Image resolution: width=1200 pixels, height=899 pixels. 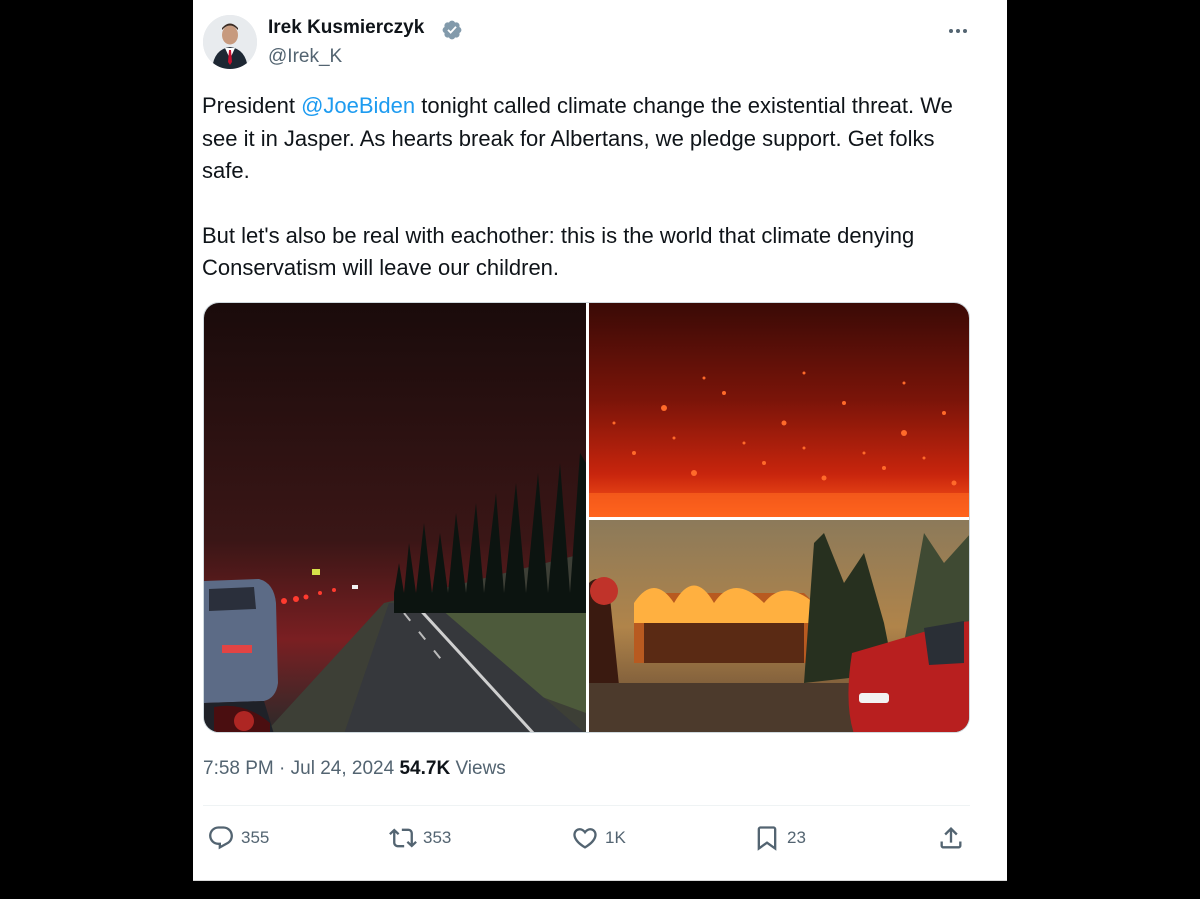 I want to click on views-label: Views, so click(x=478, y=768).